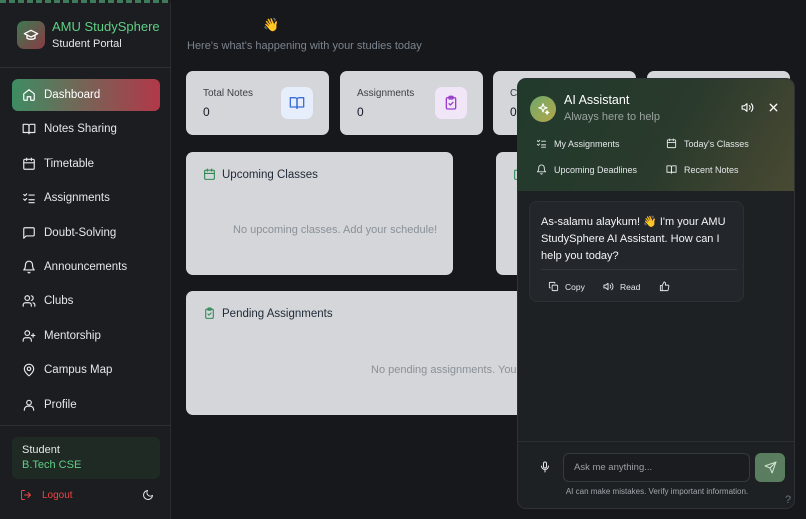 This screenshot has width=806, height=519. I want to click on chat-title: AI Assistant, so click(597, 100).